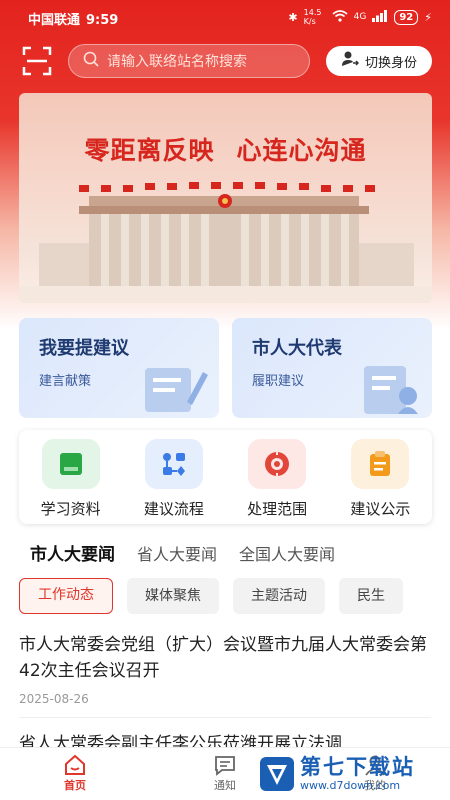 The height and width of the screenshot is (800, 450). Describe the element at coordinates (371, 596) in the screenshot. I see `chip-livelihood: 民生` at that location.